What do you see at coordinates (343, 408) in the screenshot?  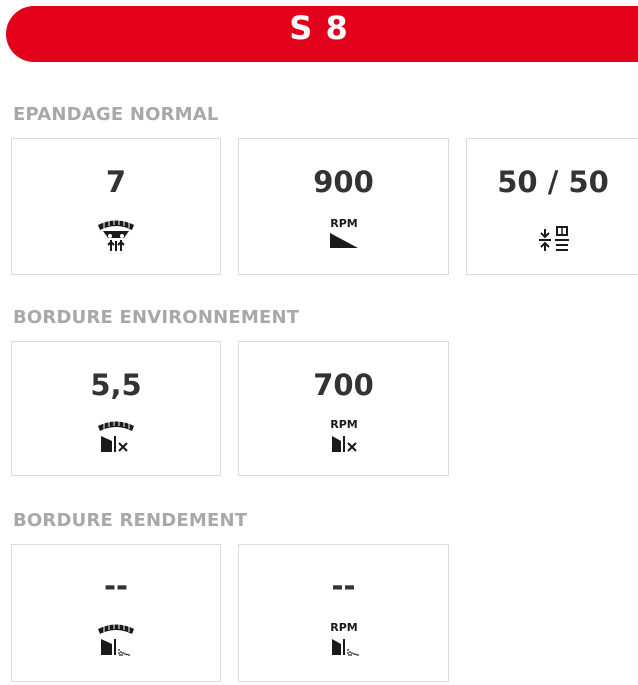 I see `card-border-env-rpm: 700 RPM` at bounding box center [343, 408].